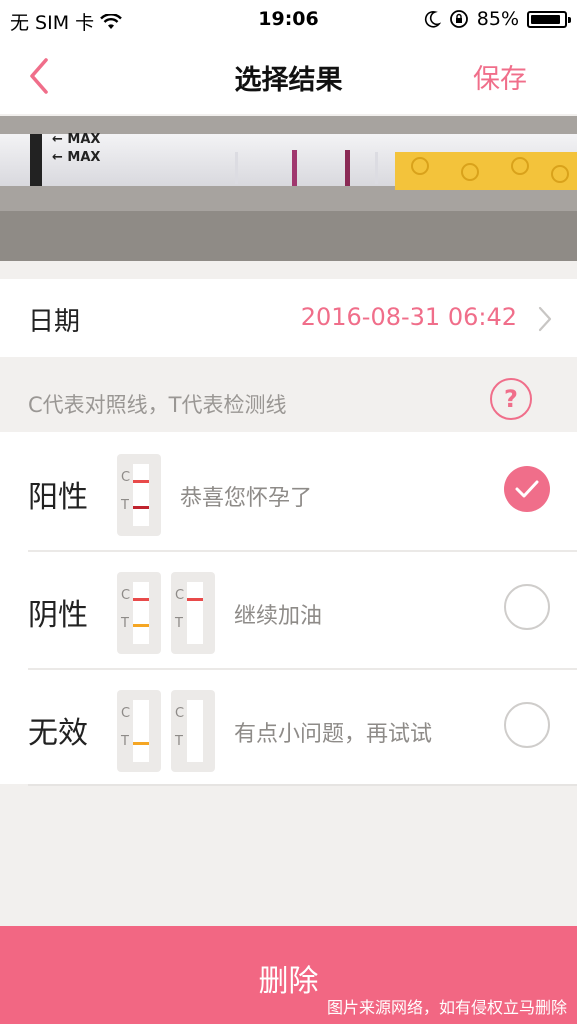 Image resolution: width=577 pixels, height=1024 pixels. What do you see at coordinates (76, 157) in the screenshot?
I see `max-label-2: ← MAX` at bounding box center [76, 157].